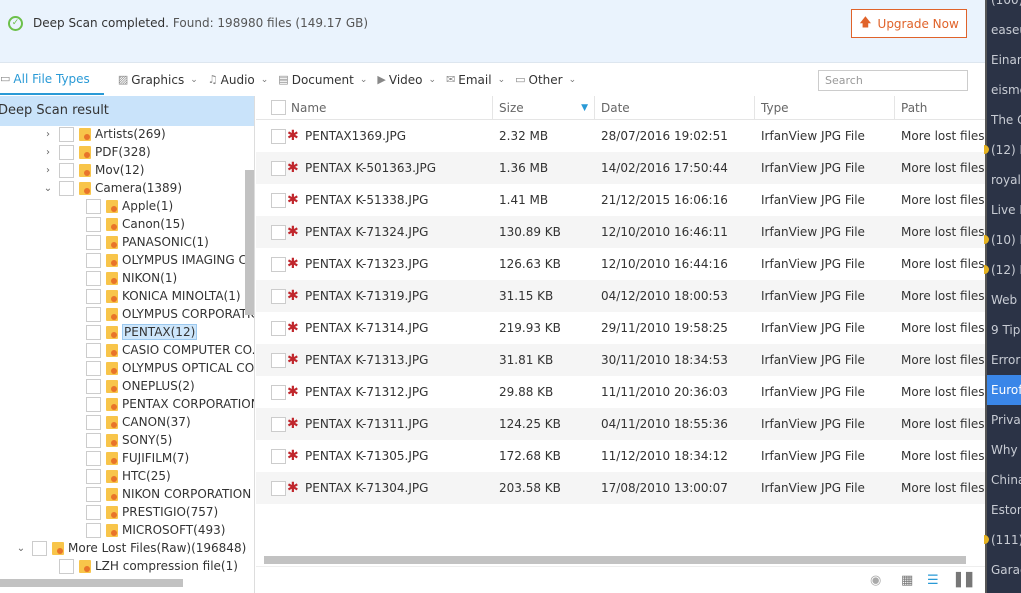 Image resolution: width=1021 pixels, height=593 pixels. What do you see at coordinates (1006, 90) in the screenshot?
I see `side-tab: eisme` at bounding box center [1006, 90].